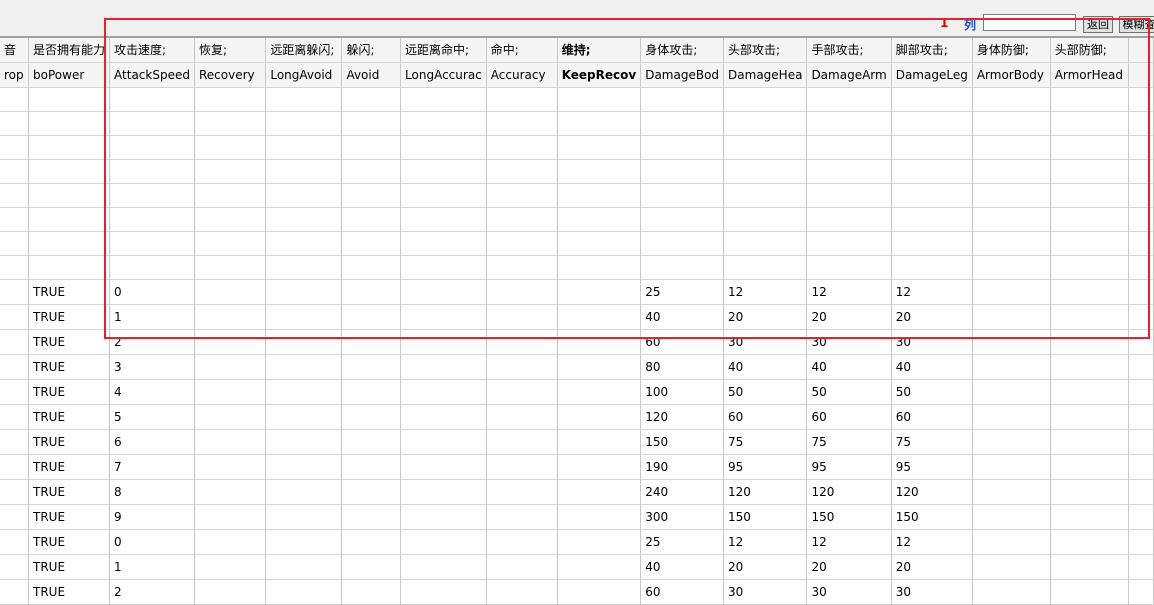 Image resolution: width=1154 pixels, height=605 pixels. Describe the element at coordinates (371, 75) in the screenshot. I see `column-header-field: Avoid` at that location.